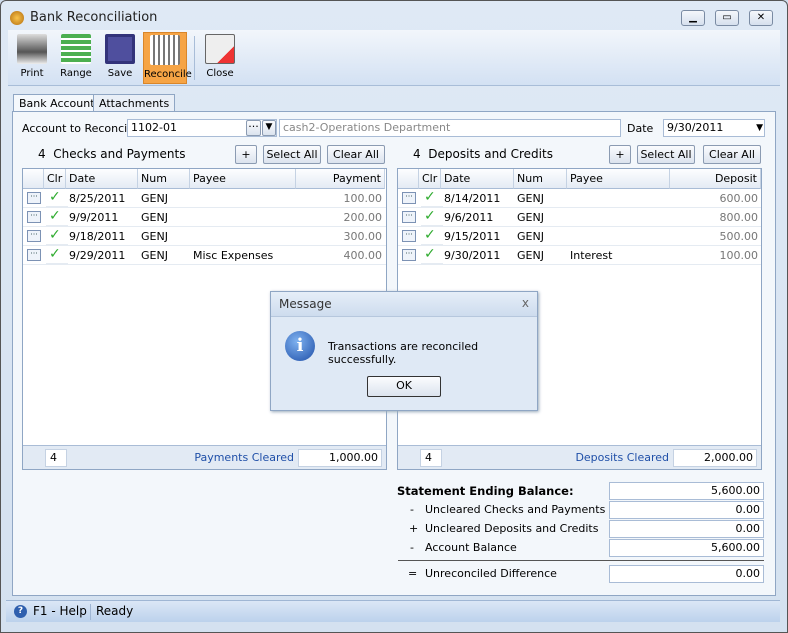 Image resolution: width=788 pixels, height=633 pixels. What do you see at coordinates (686, 491) in the screenshot?
I see `statement-ending-balance-input: 5,600.00` at bounding box center [686, 491].